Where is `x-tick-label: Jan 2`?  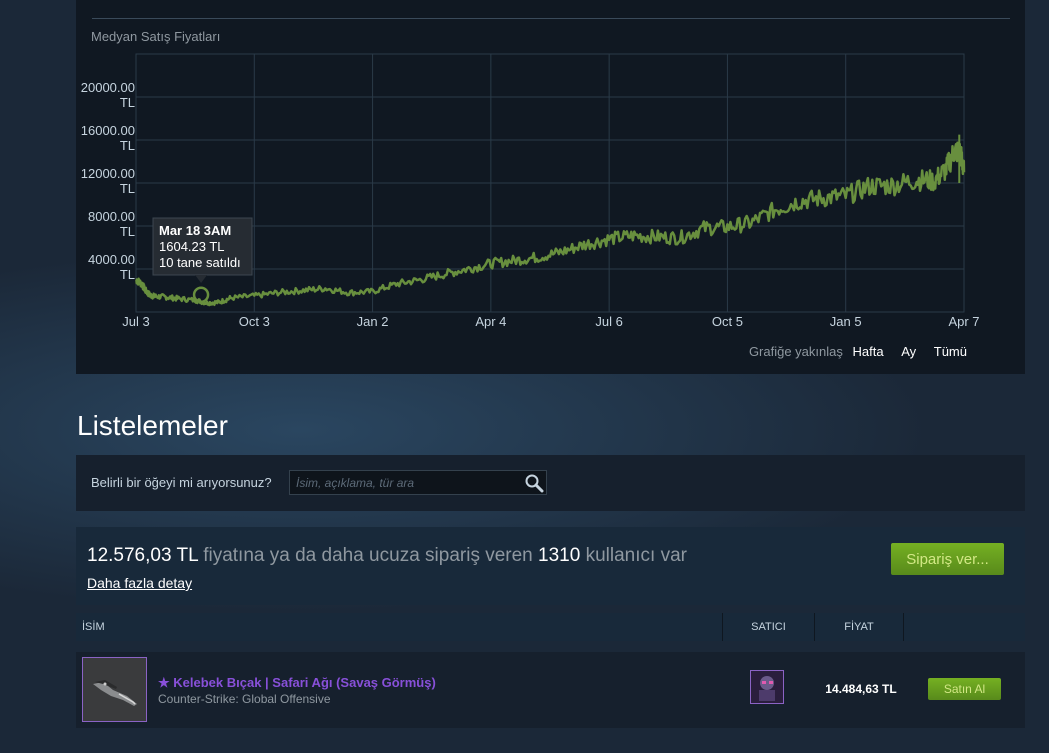
x-tick-label: Jan 2 is located at coordinates (373, 321).